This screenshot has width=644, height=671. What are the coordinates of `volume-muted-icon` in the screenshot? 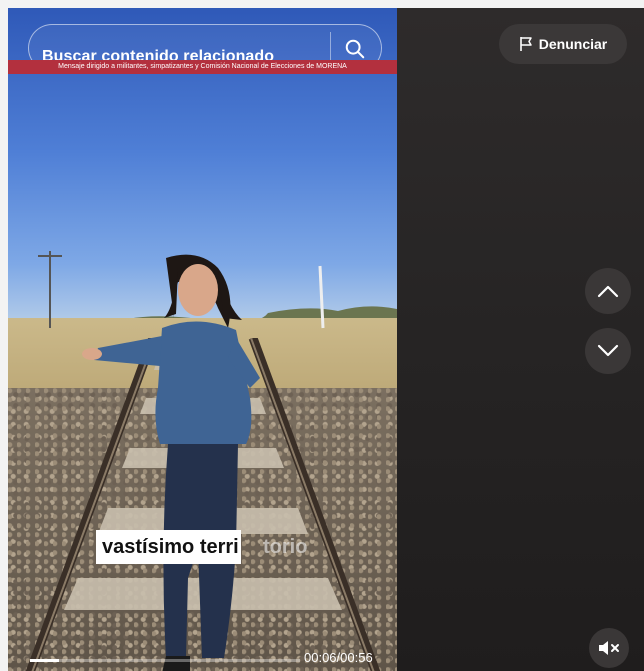 It's located at (609, 648).